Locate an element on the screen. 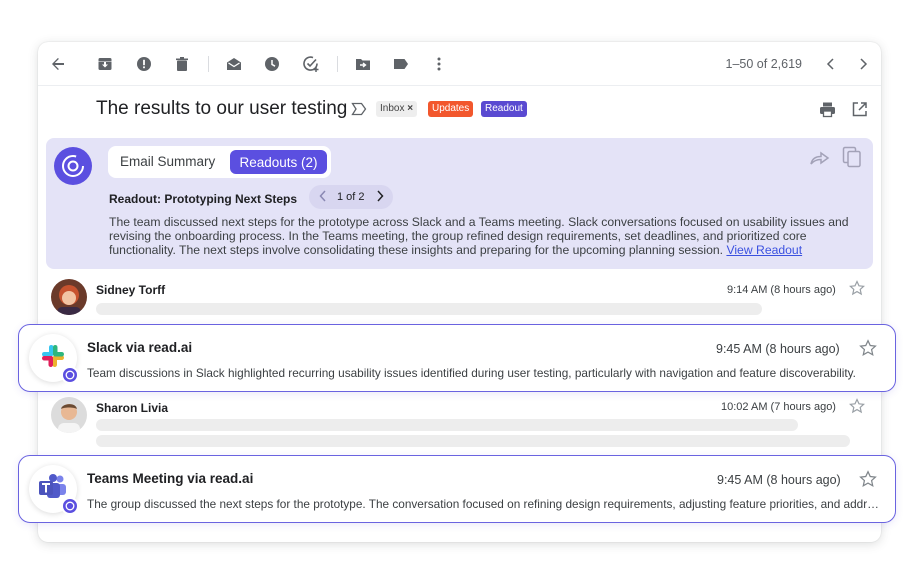 This screenshot has height=582, width=915. sender-name: Sidney Torff is located at coordinates (131, 290).